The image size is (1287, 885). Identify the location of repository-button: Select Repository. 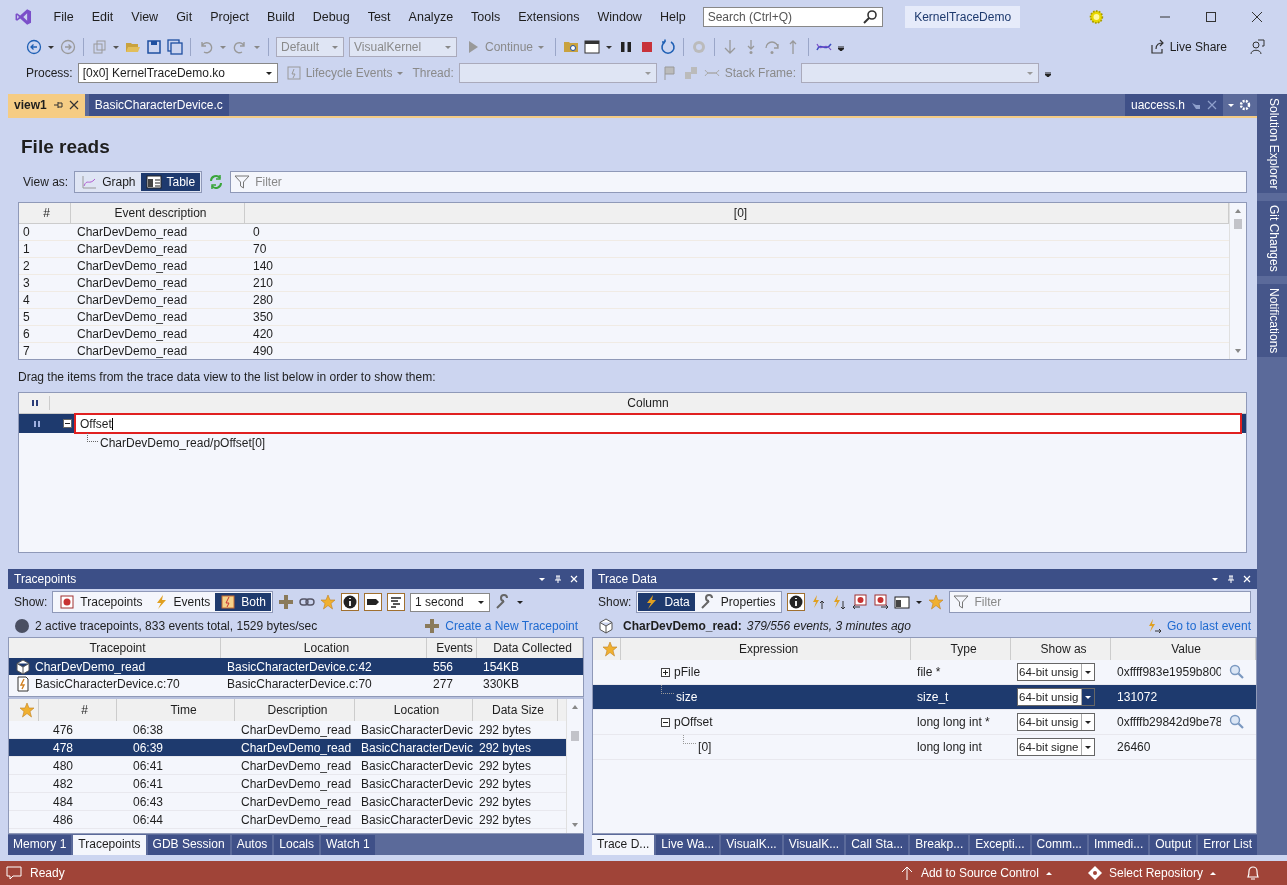
(1151, 873).